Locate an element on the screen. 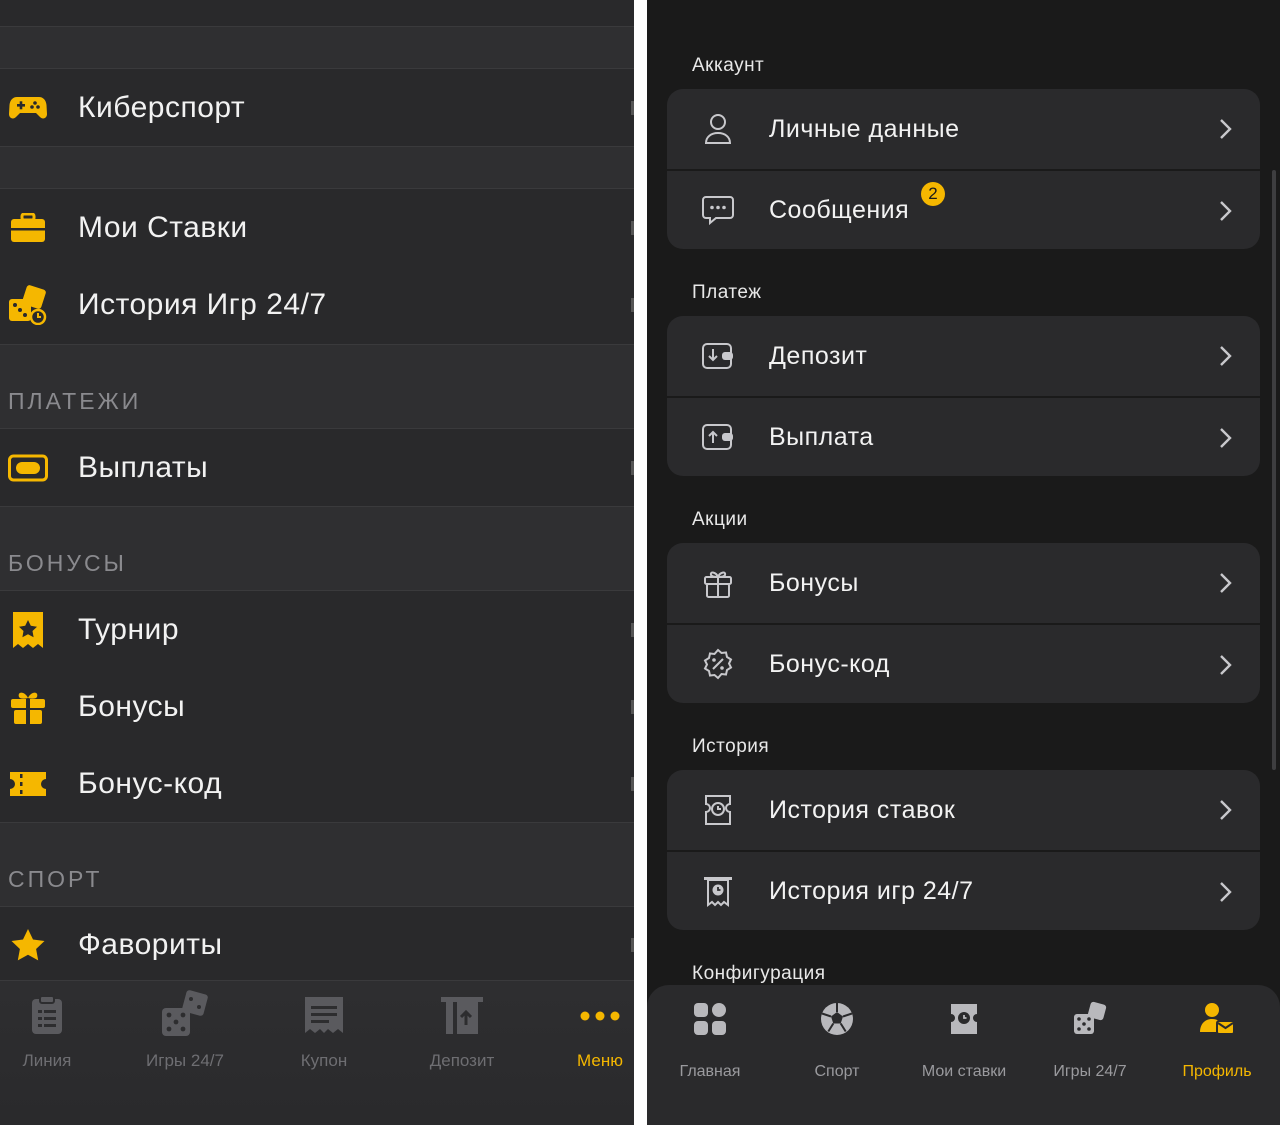  menu-item-label: Турнир is located at coordinates (128, 629).